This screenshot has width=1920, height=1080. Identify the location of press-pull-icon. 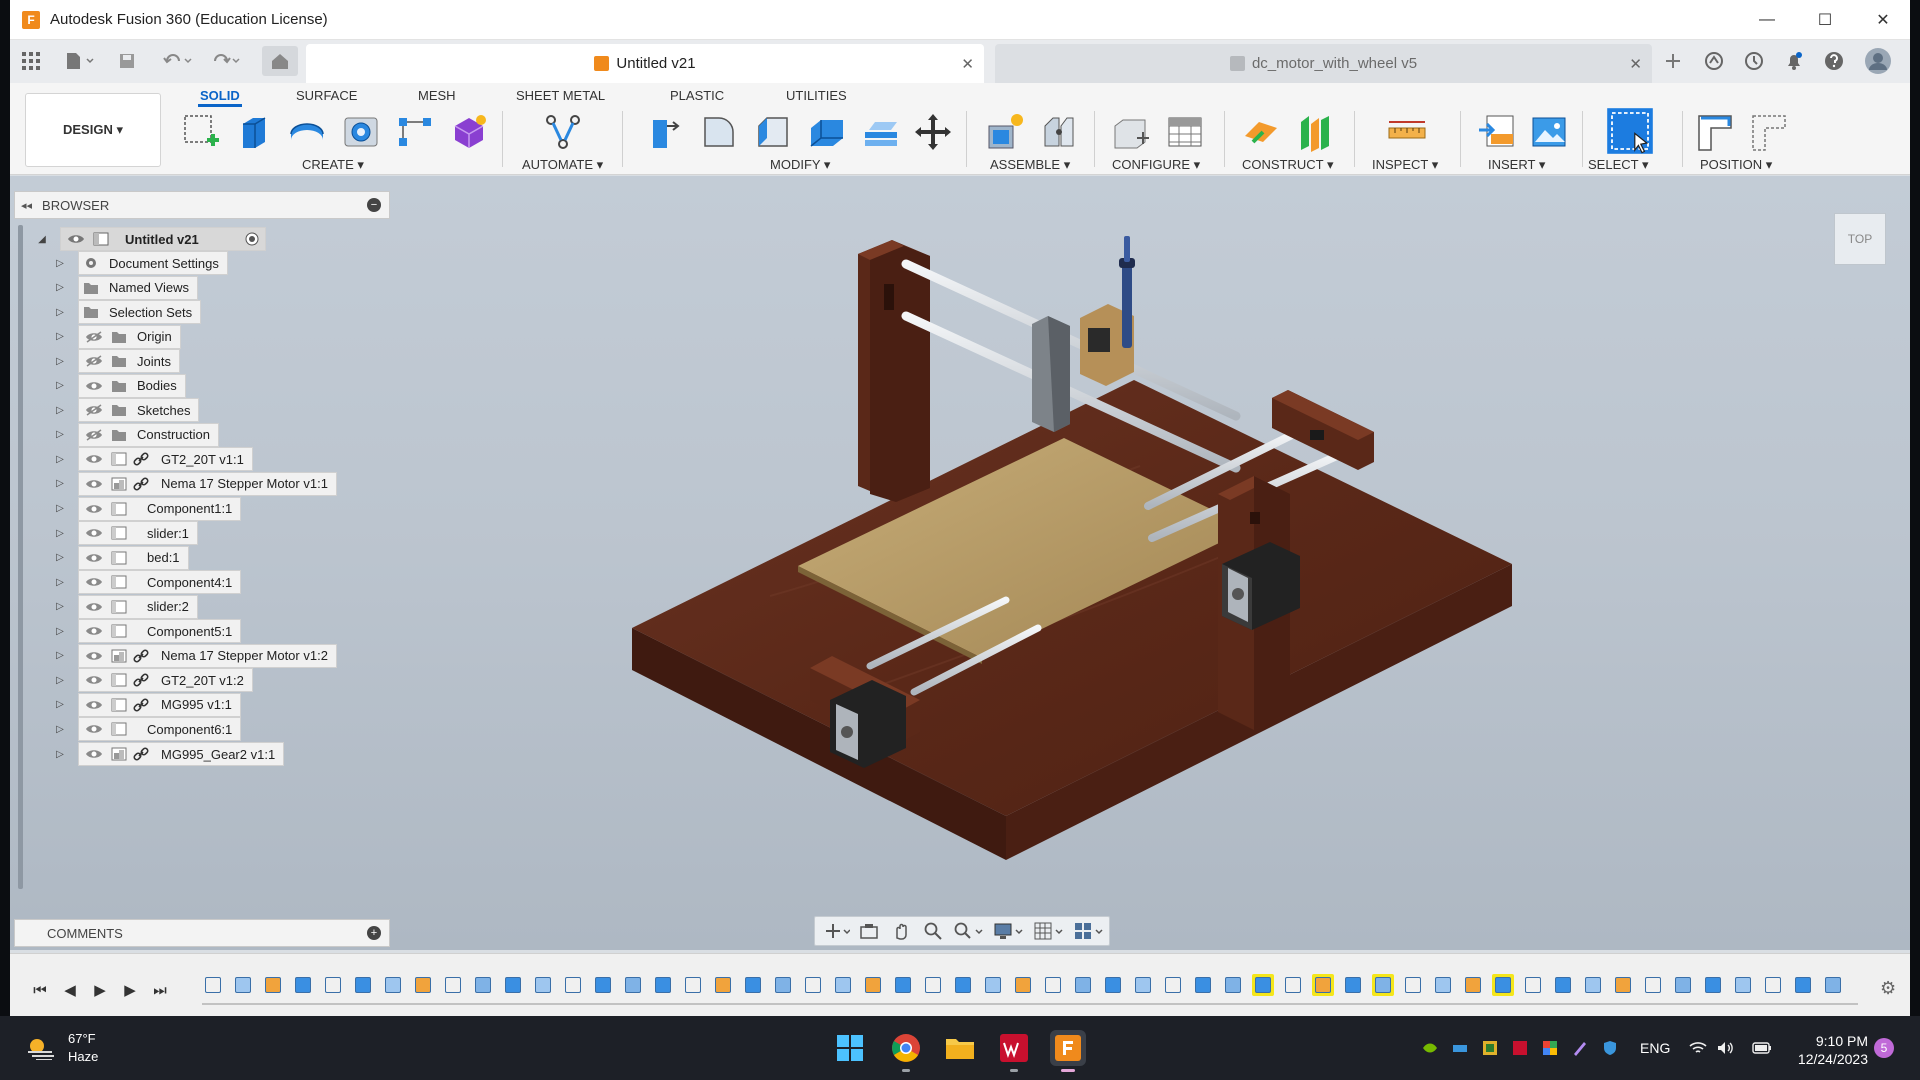
(665, 132).